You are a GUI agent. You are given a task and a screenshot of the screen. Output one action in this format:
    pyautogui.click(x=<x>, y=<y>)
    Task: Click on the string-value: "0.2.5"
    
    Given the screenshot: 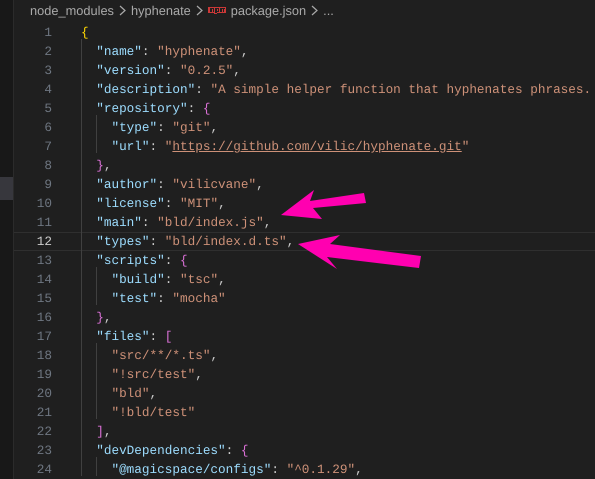 What is the action you would take?
    pyautogui.click(x=207, y=70)
    